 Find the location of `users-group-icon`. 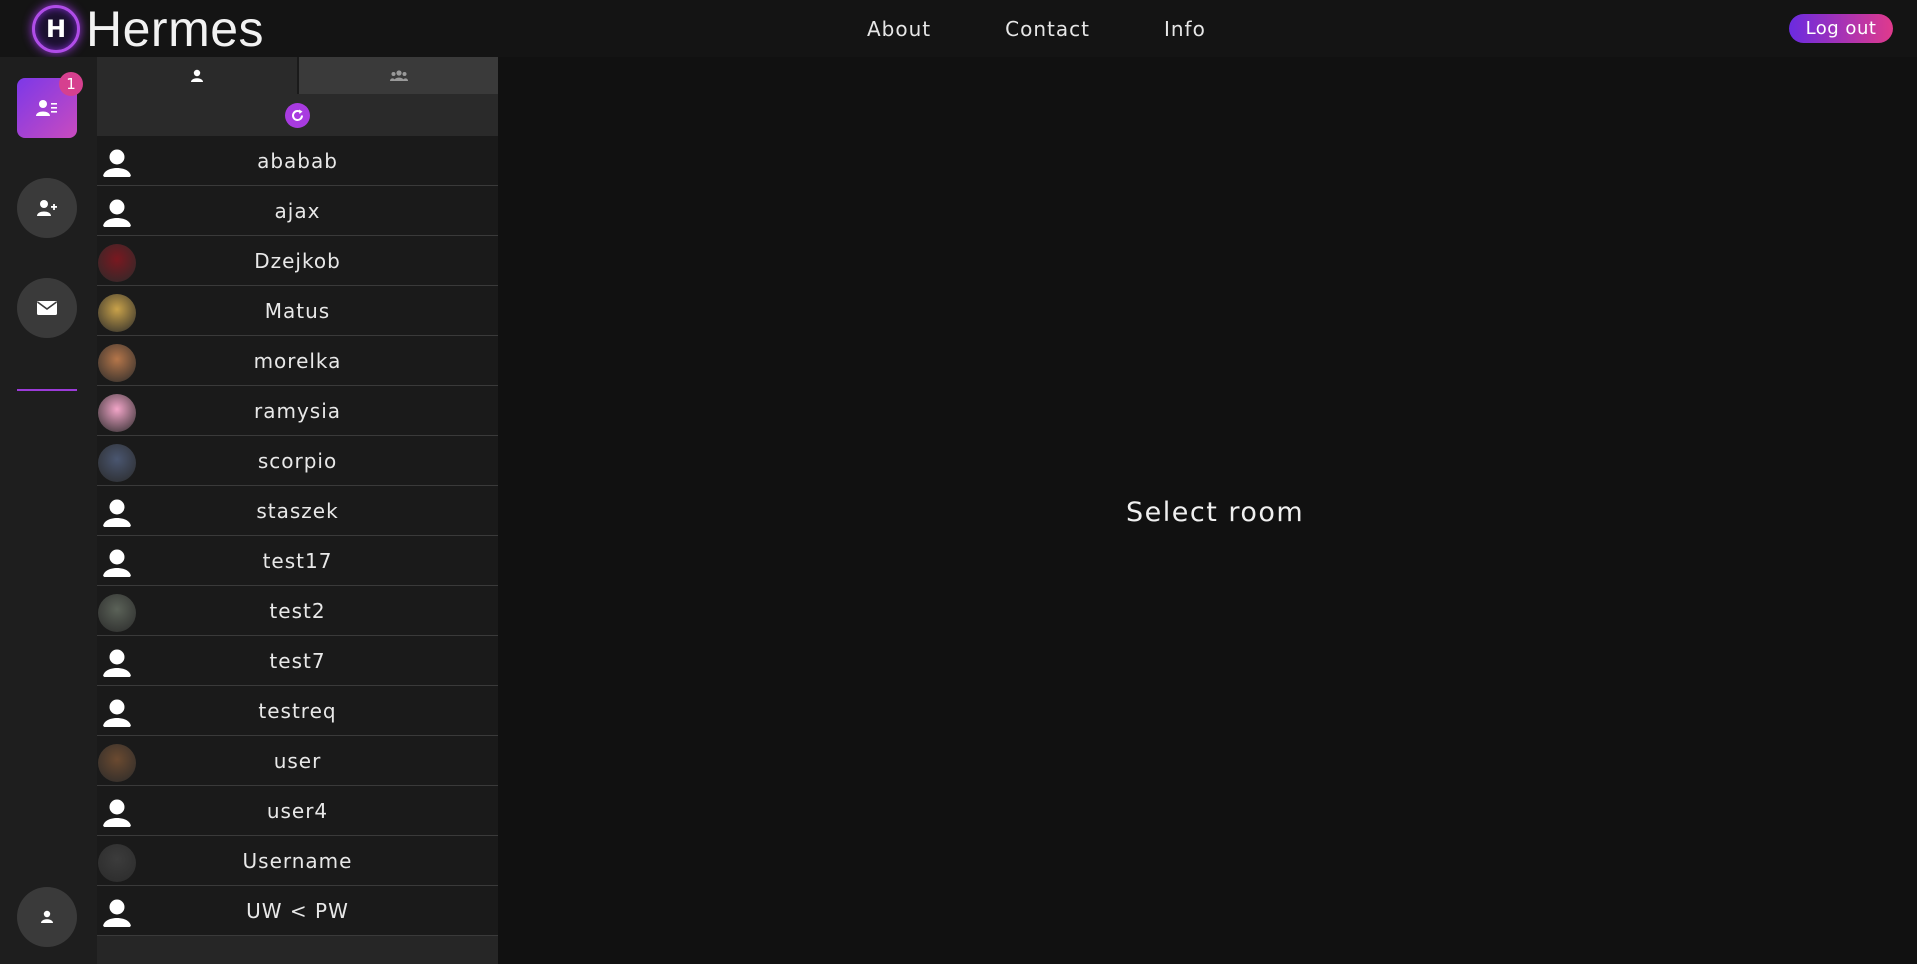

users-group-icon is located at coordinates (398, 75).